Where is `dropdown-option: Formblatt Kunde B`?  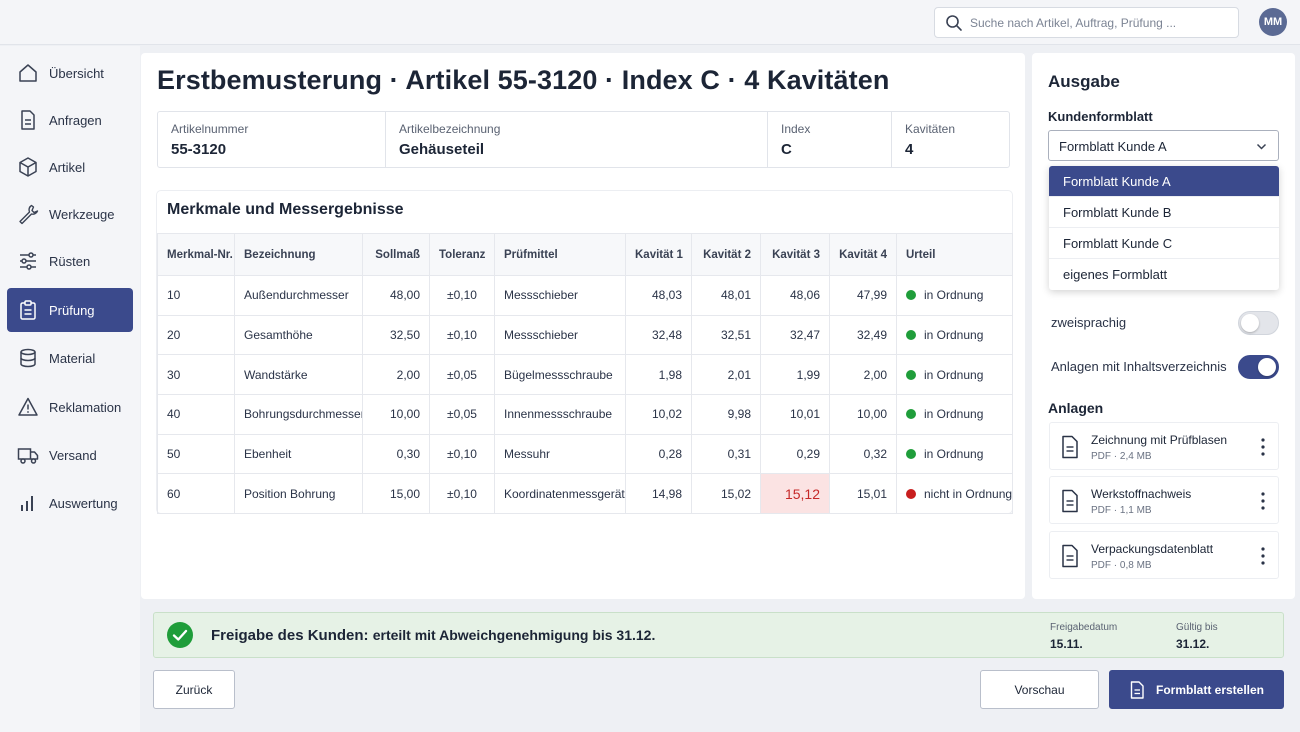
dropdown-option: Formblatt Kunde B is located at coordinates (1164, 212).